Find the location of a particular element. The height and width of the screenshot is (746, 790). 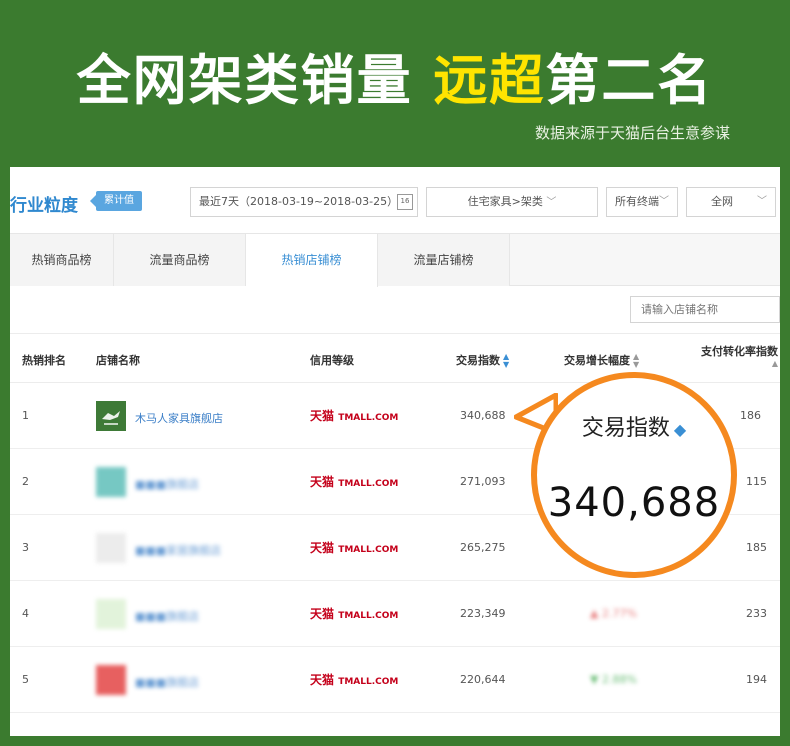

rank-cell: 3 is located at coordinates (25, 547).